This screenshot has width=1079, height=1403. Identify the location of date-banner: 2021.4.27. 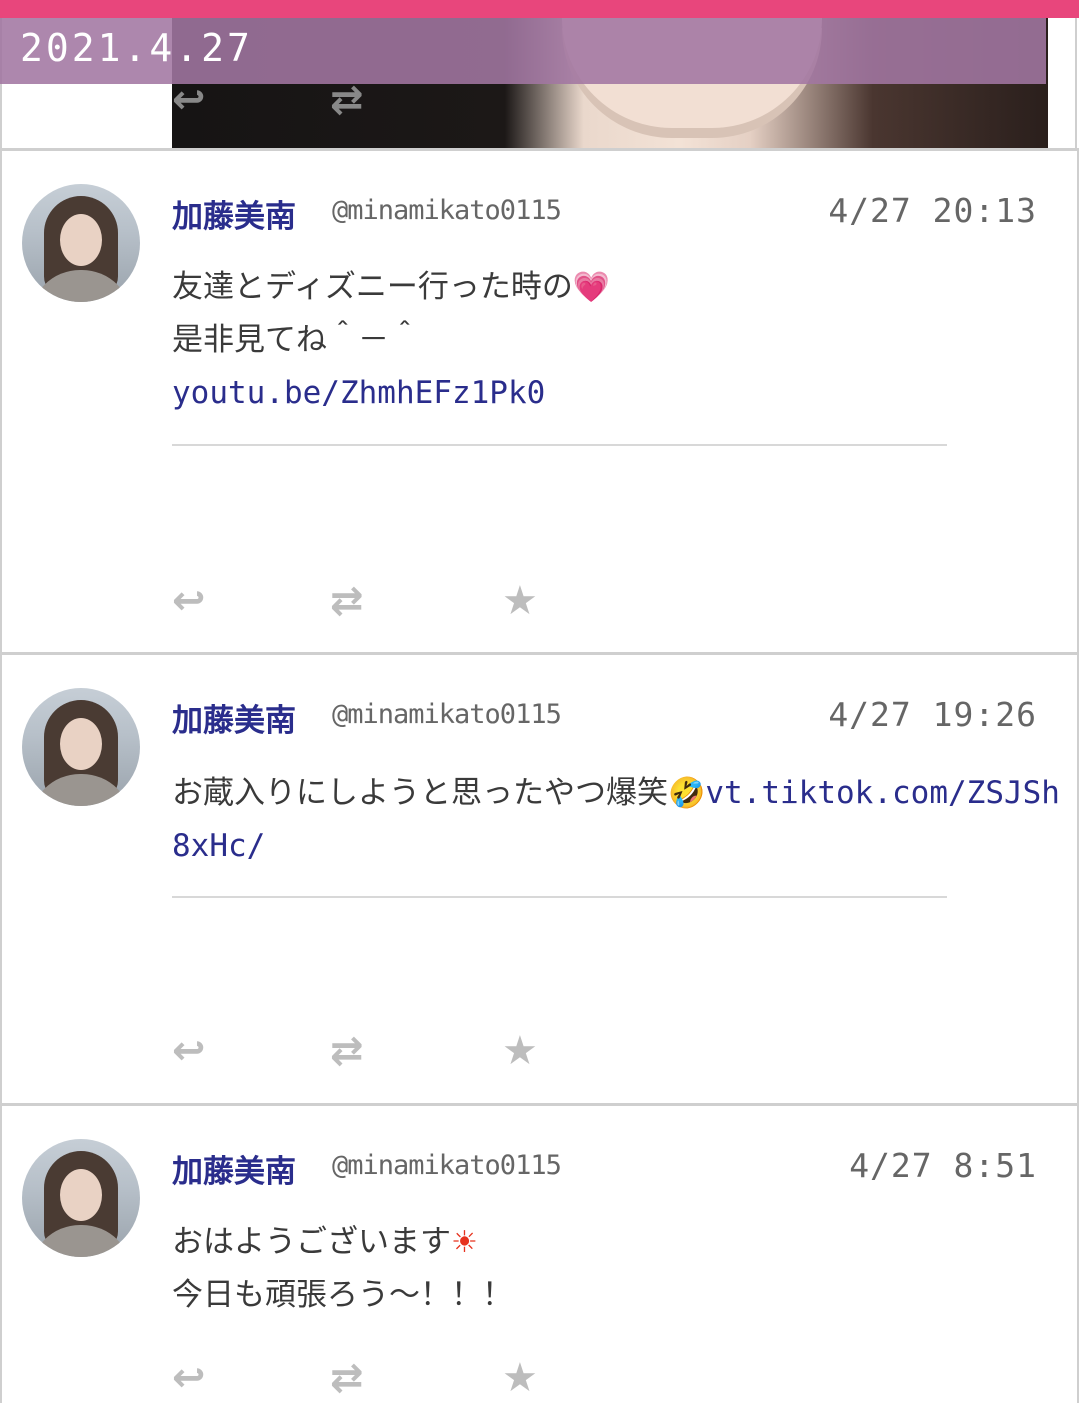
(523, 51).